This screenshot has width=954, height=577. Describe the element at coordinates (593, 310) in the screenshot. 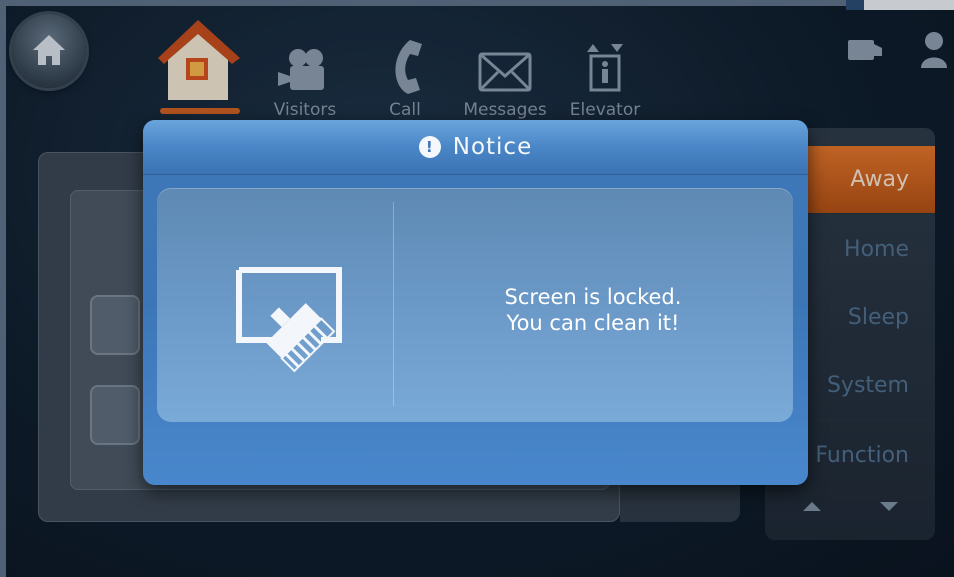

I see `lock-message: Screen is locked. You can clean it!` at that location.